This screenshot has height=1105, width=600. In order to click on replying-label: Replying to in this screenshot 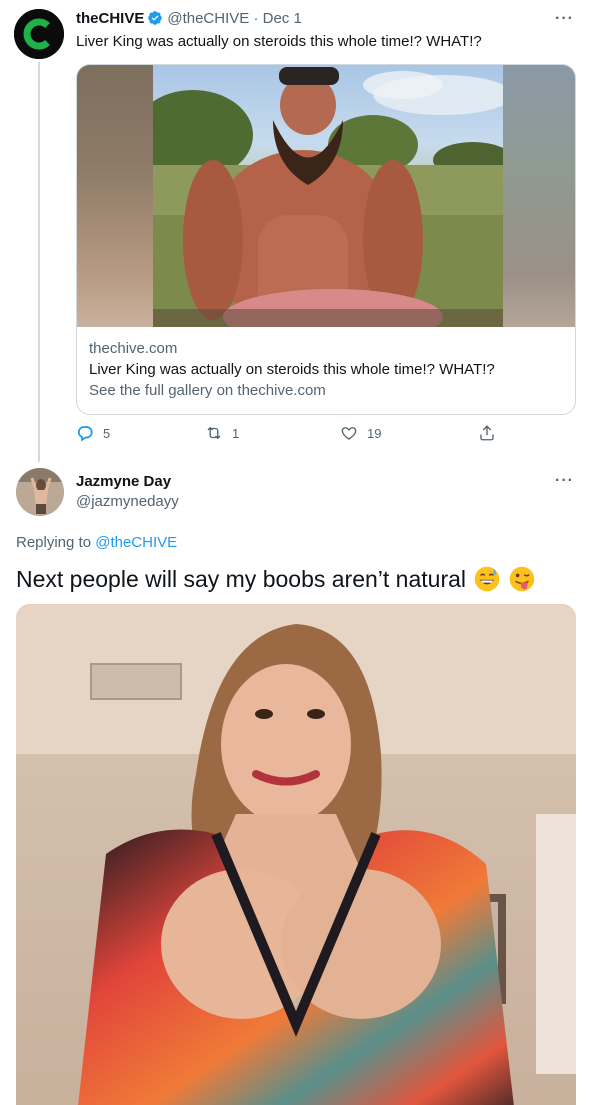, I will do `click(54, 542)`.